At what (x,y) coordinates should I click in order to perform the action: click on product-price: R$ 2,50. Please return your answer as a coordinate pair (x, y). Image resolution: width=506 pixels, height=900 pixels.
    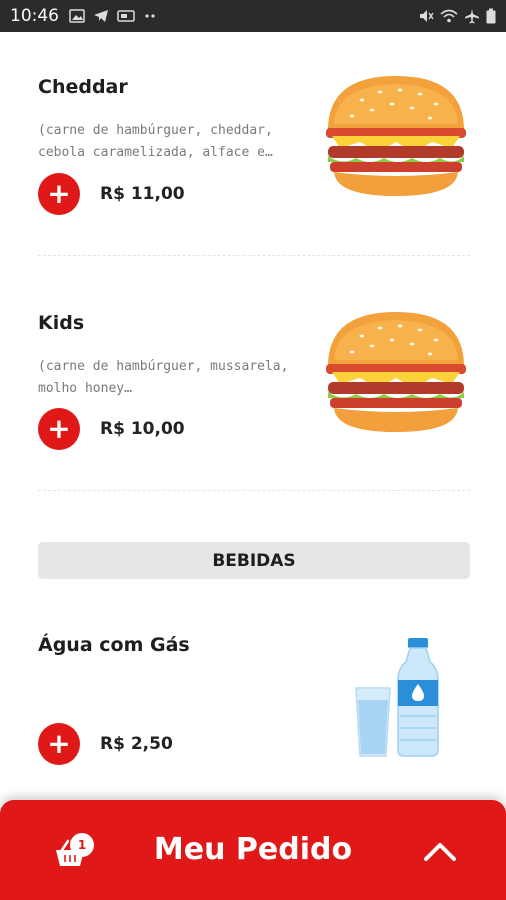
    Looking at the image, I should click on (136, 744).